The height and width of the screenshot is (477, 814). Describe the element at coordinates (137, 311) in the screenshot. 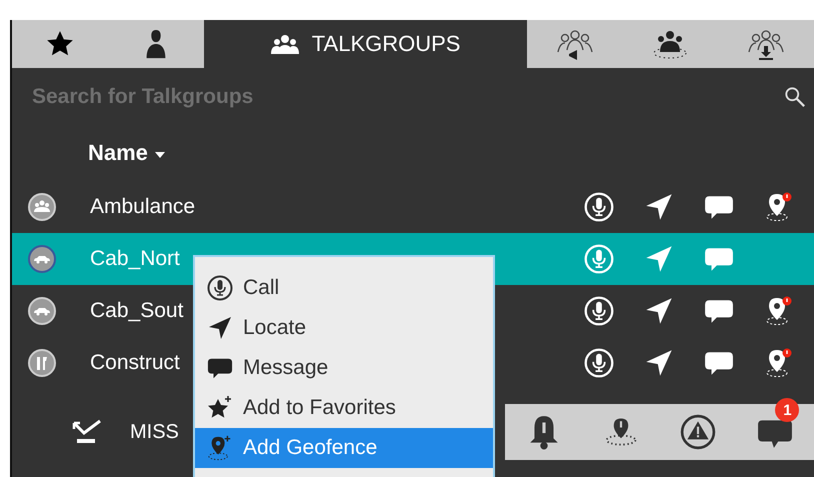

I see `talkgroup-name: Cab_Sout` at that location.